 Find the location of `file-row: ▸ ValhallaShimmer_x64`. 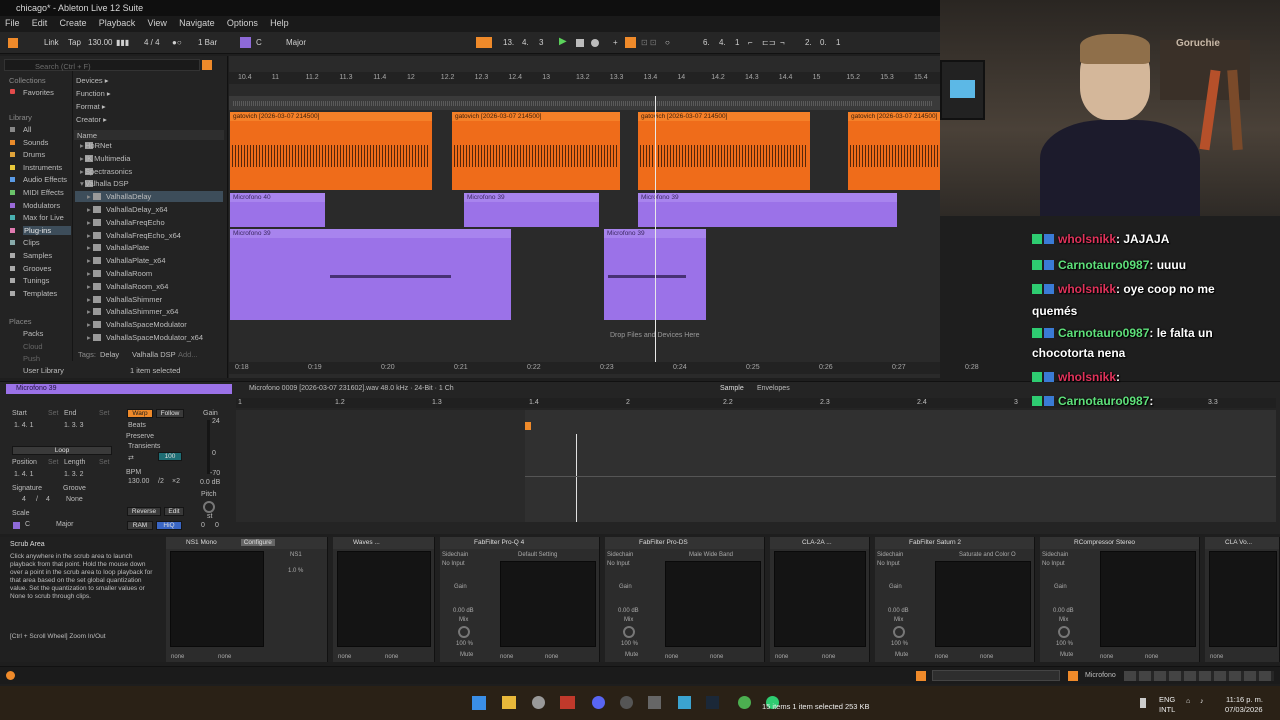

file-row: ▸ ValhallaShimmer_x64 is located at coordinates (149, 311).